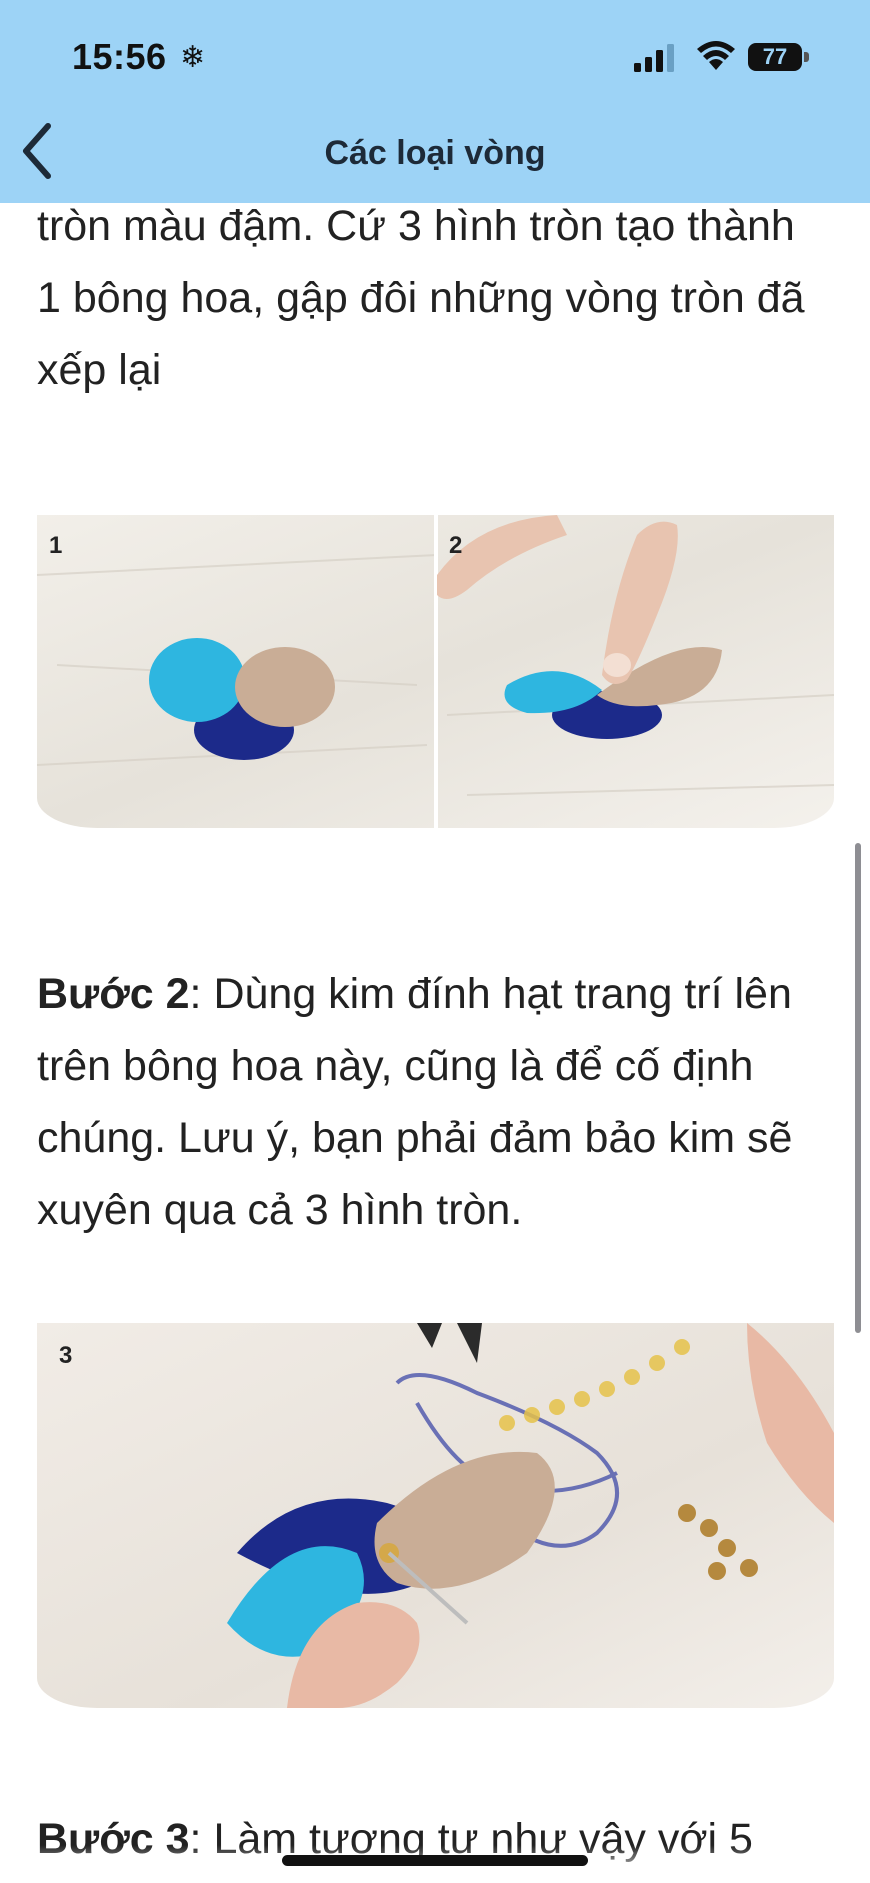  What do you see at coordinates (435, 1860) in the screenshot?
I see `home-indicator` at bounding box center [435, 1860].